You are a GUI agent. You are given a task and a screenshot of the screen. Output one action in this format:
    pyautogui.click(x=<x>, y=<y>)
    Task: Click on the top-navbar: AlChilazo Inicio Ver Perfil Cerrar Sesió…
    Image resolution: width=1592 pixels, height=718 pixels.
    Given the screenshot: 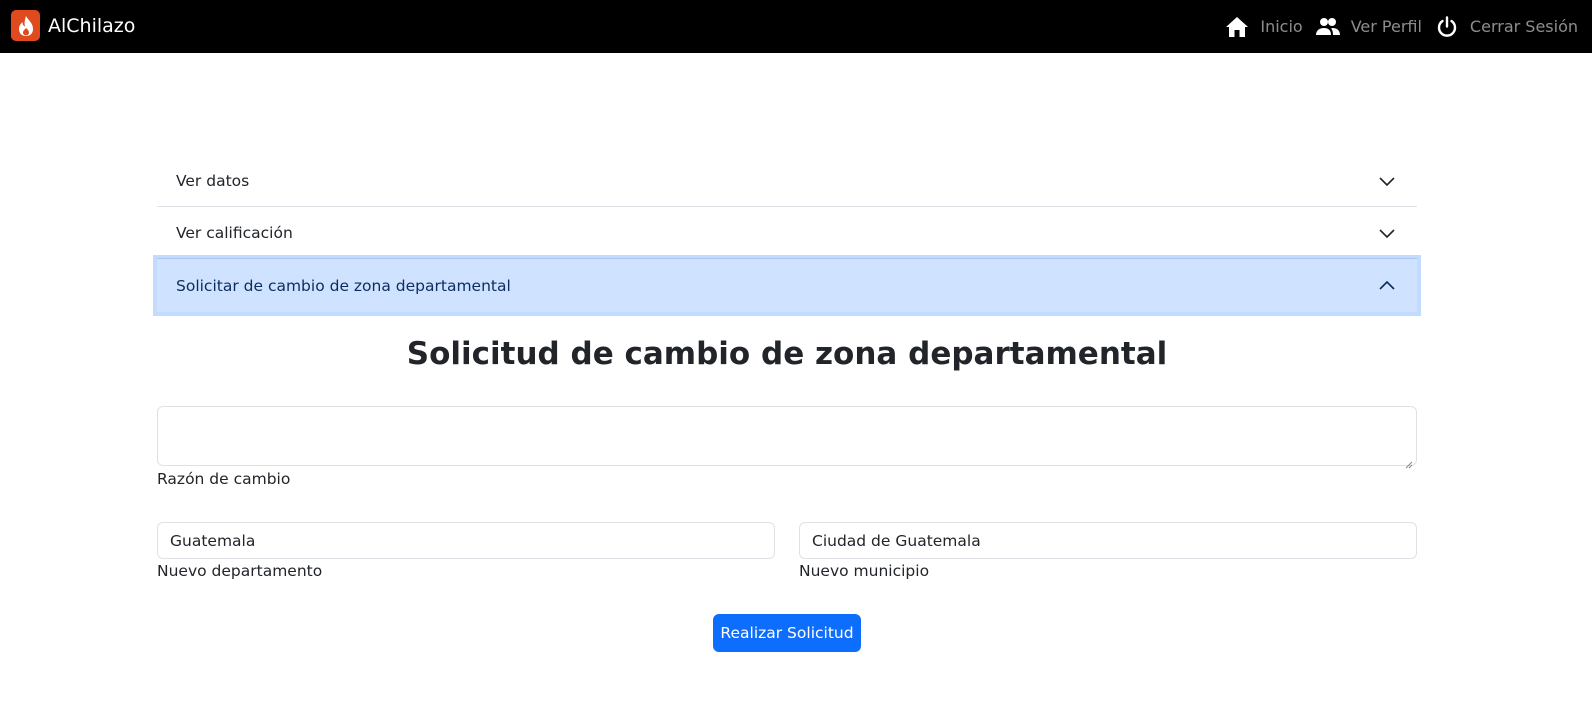 What is the action you would take?
    pyautogui.click(x=796, y=26)
    